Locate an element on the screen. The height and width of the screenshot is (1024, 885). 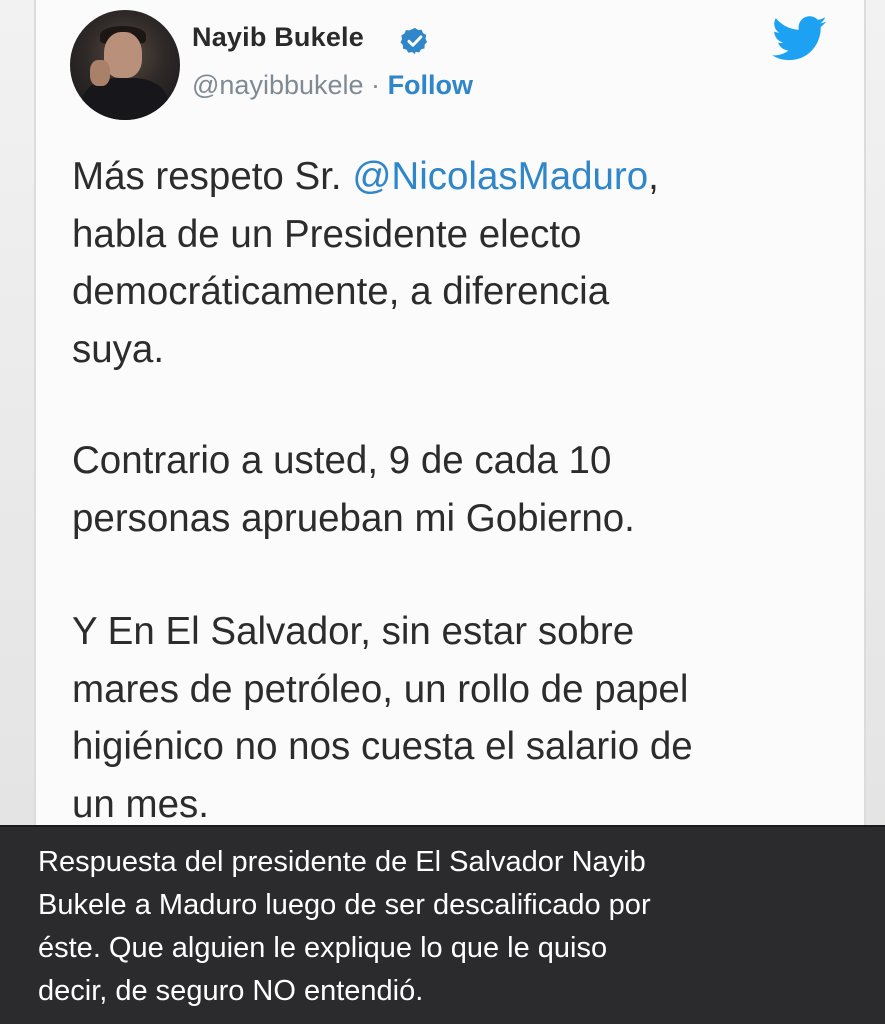
tweet-line: Y En El Salvador, sin estar sobre is located at coordinates (353, 631).